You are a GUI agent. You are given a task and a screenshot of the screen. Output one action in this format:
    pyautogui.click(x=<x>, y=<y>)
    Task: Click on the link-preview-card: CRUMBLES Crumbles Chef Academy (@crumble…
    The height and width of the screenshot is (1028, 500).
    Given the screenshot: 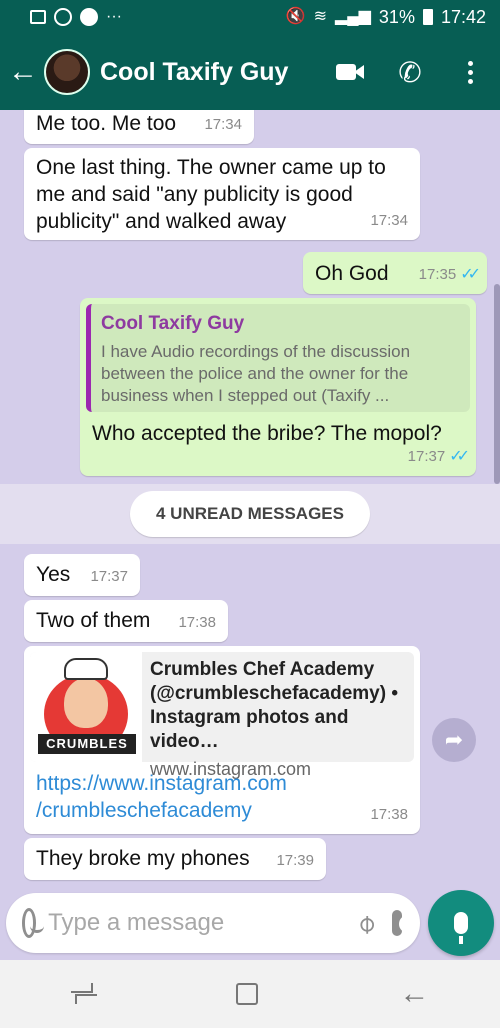 What is the action you would take?
    pyautogui.click(x=222, y=715)
    